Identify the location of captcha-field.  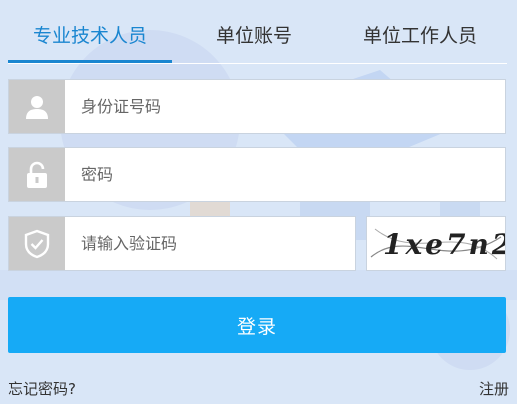
(182, 243).